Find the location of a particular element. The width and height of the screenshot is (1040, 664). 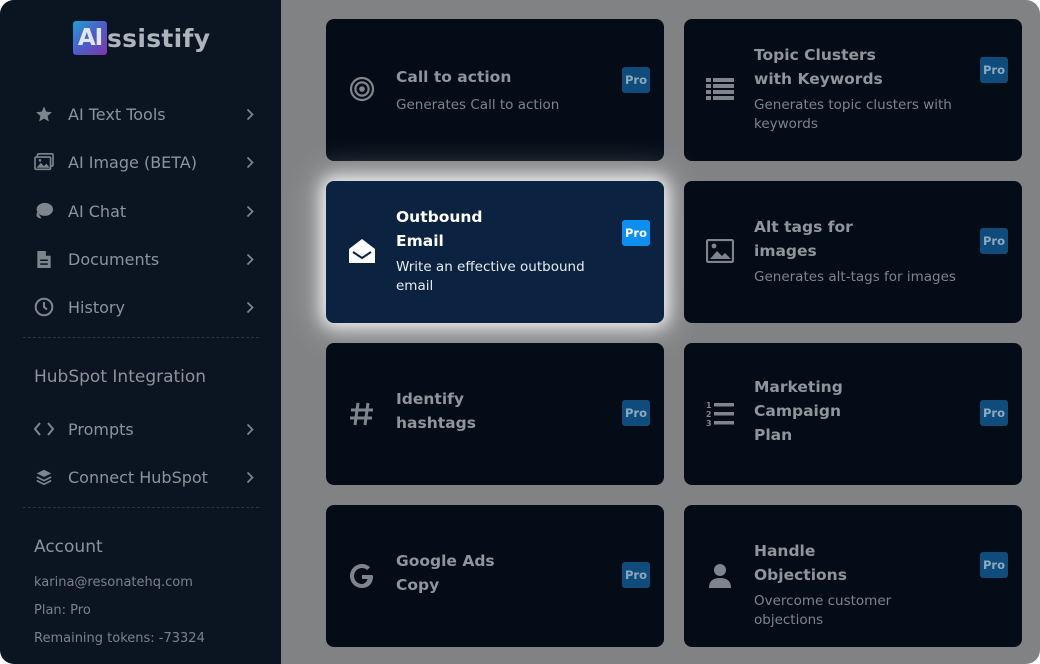

sidebar-item-documents: Documents is located at coordinates (145, 259).